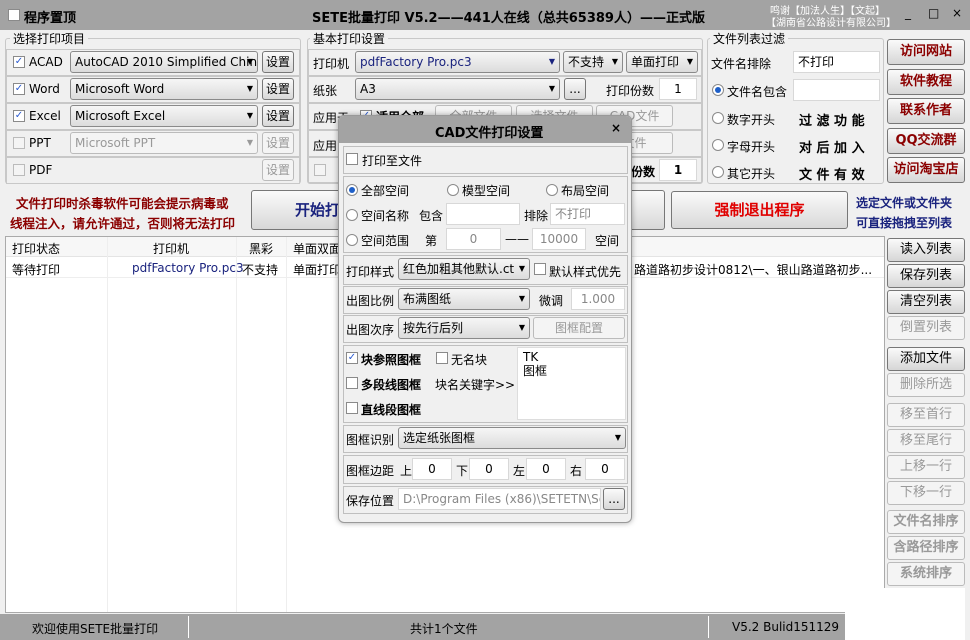 This screenshot has height=640, width=970. What do you see at coordinates (164, 143) in the screenshot?
I see `app-select: Microsoft PPT` at bounding box center [164, 143].